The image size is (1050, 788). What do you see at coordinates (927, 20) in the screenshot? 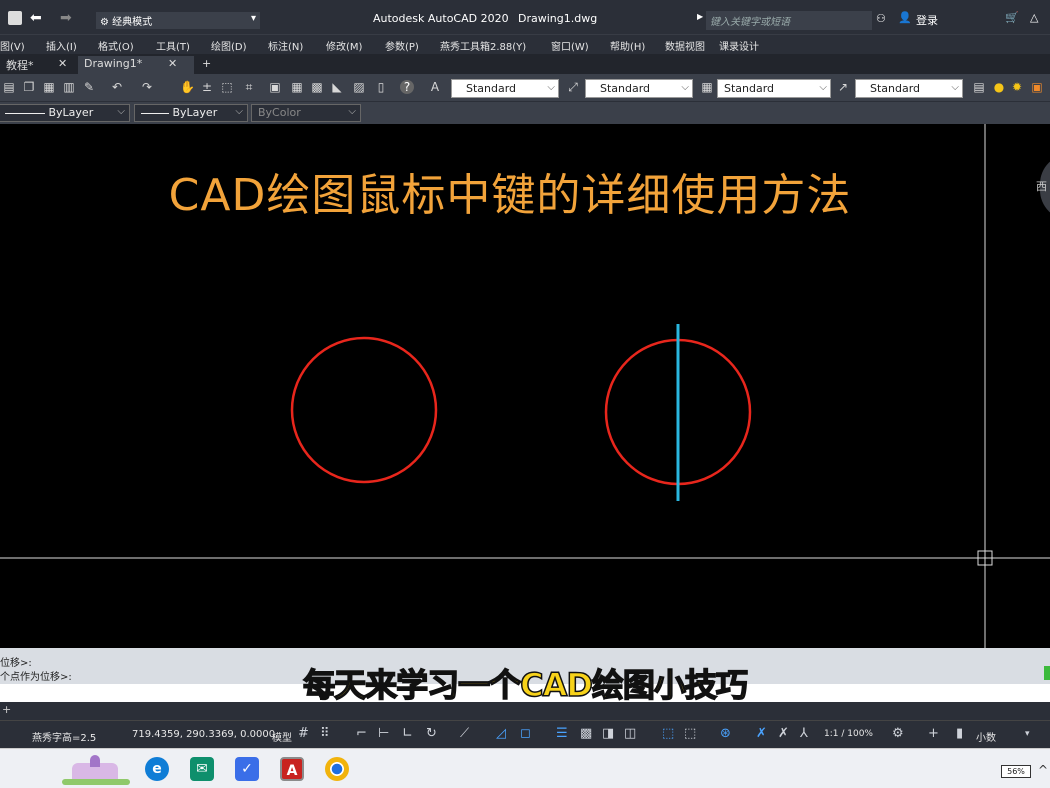
I see `login-button: 登录` at bounding box center [927, 20].